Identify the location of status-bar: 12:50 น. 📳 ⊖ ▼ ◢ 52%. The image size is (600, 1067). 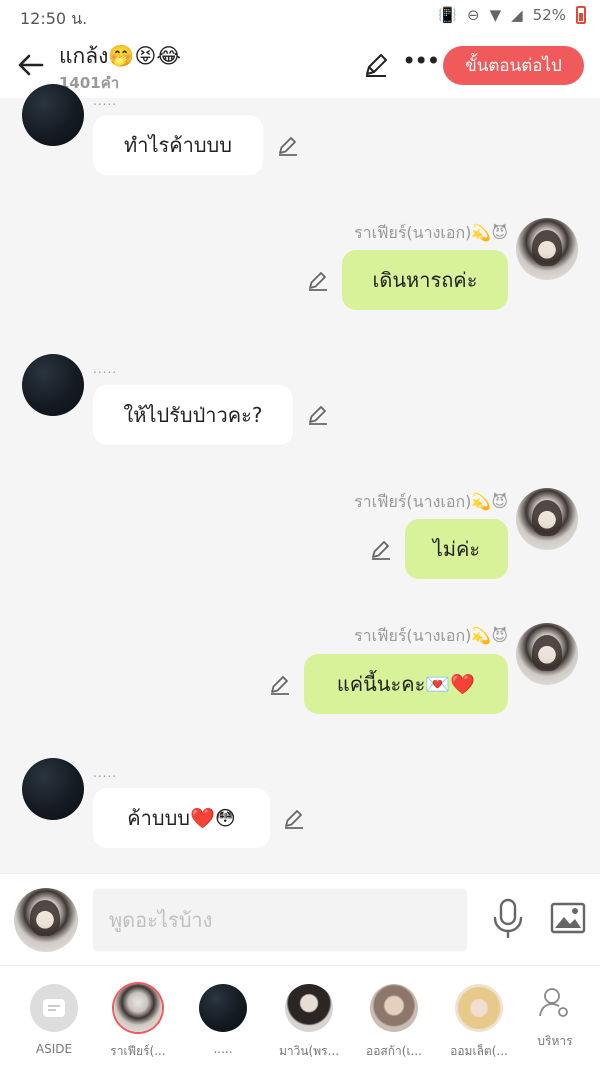
(300, 17).